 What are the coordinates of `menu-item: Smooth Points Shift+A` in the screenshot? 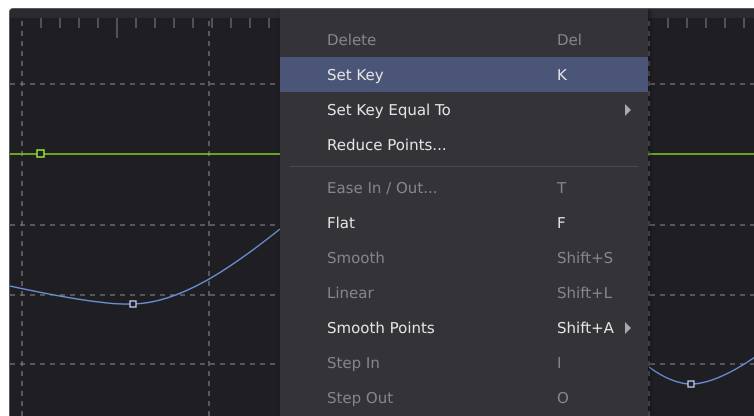 It's located at (464, 327).